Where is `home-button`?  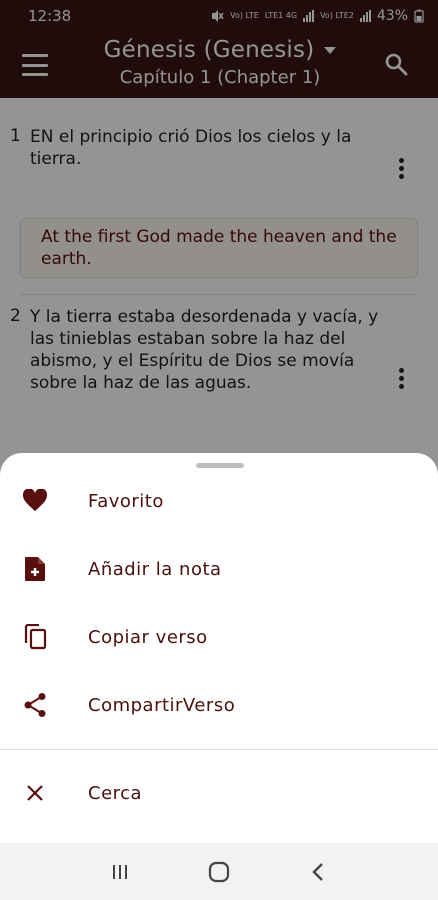 home-button is located at coordinates (219, 872).